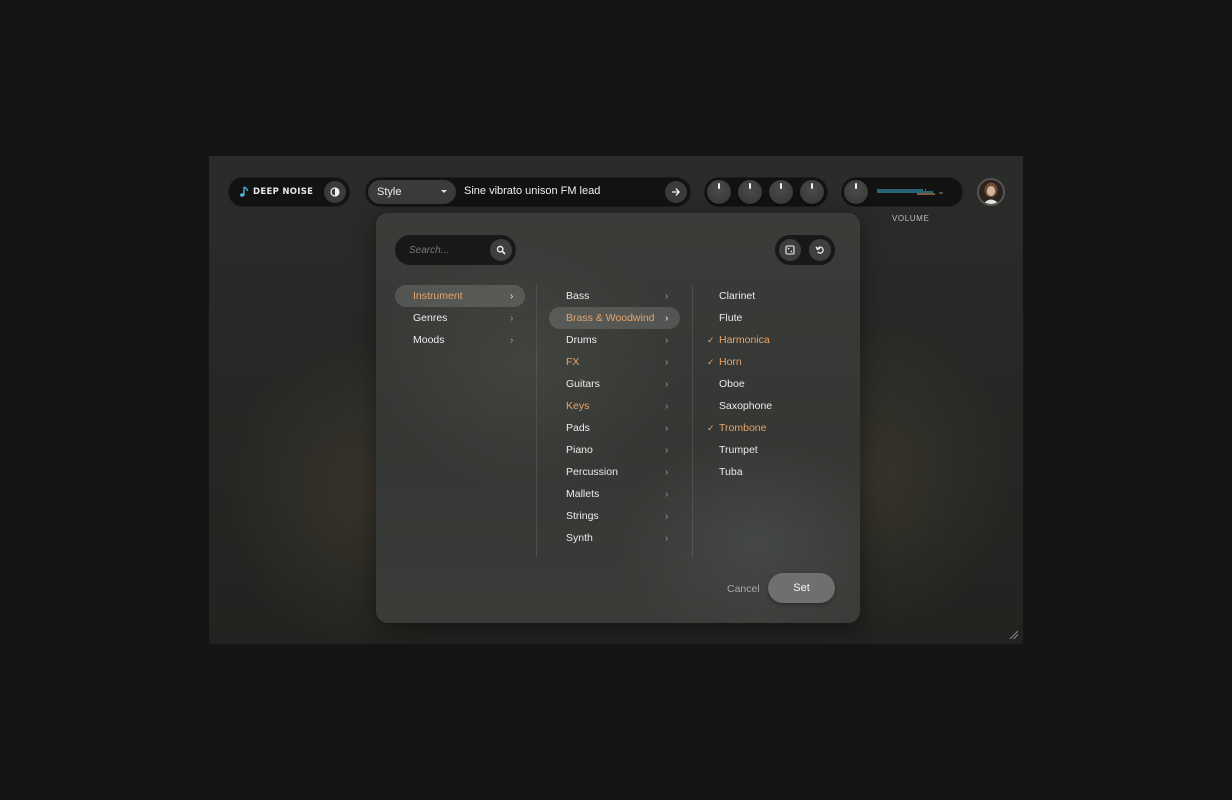  I want to click on set-button: Set, so click(801, 588).